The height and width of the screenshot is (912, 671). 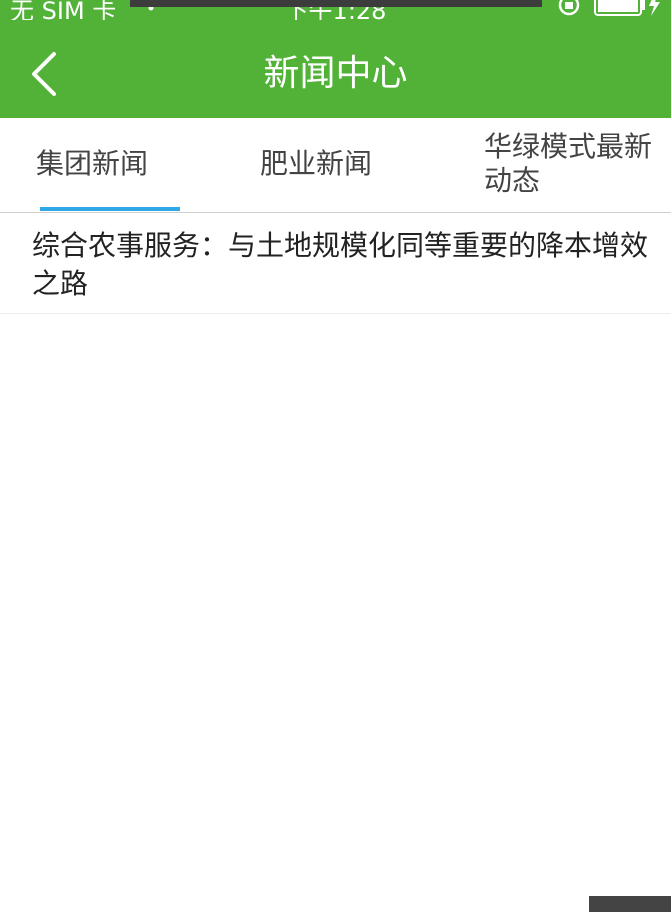 I want to click on corner-overlay, so click(x=630, y=904).